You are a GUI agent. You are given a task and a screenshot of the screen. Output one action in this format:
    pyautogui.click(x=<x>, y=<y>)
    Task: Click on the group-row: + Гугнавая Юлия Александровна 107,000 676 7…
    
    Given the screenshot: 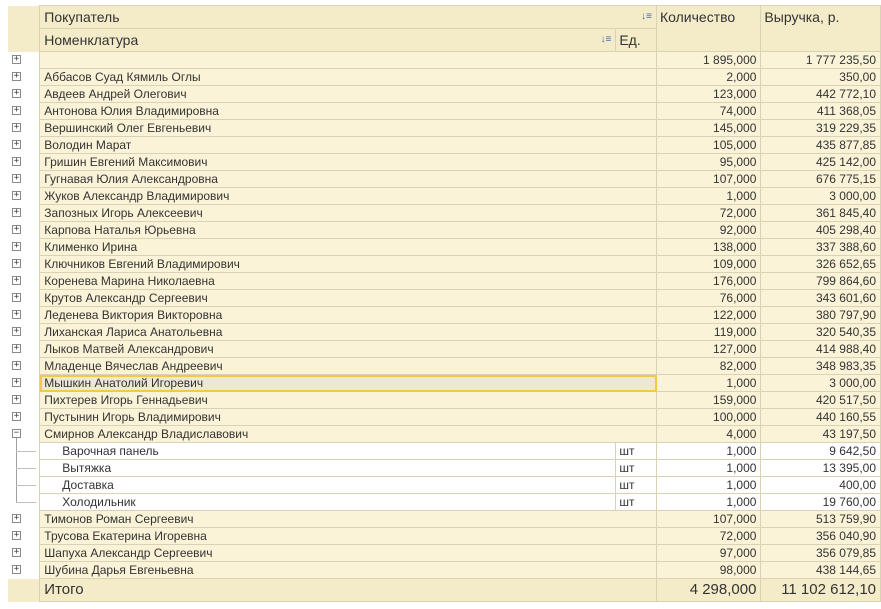 What is the action you would take?
    pyautogui.click(x=444, y=179)
    